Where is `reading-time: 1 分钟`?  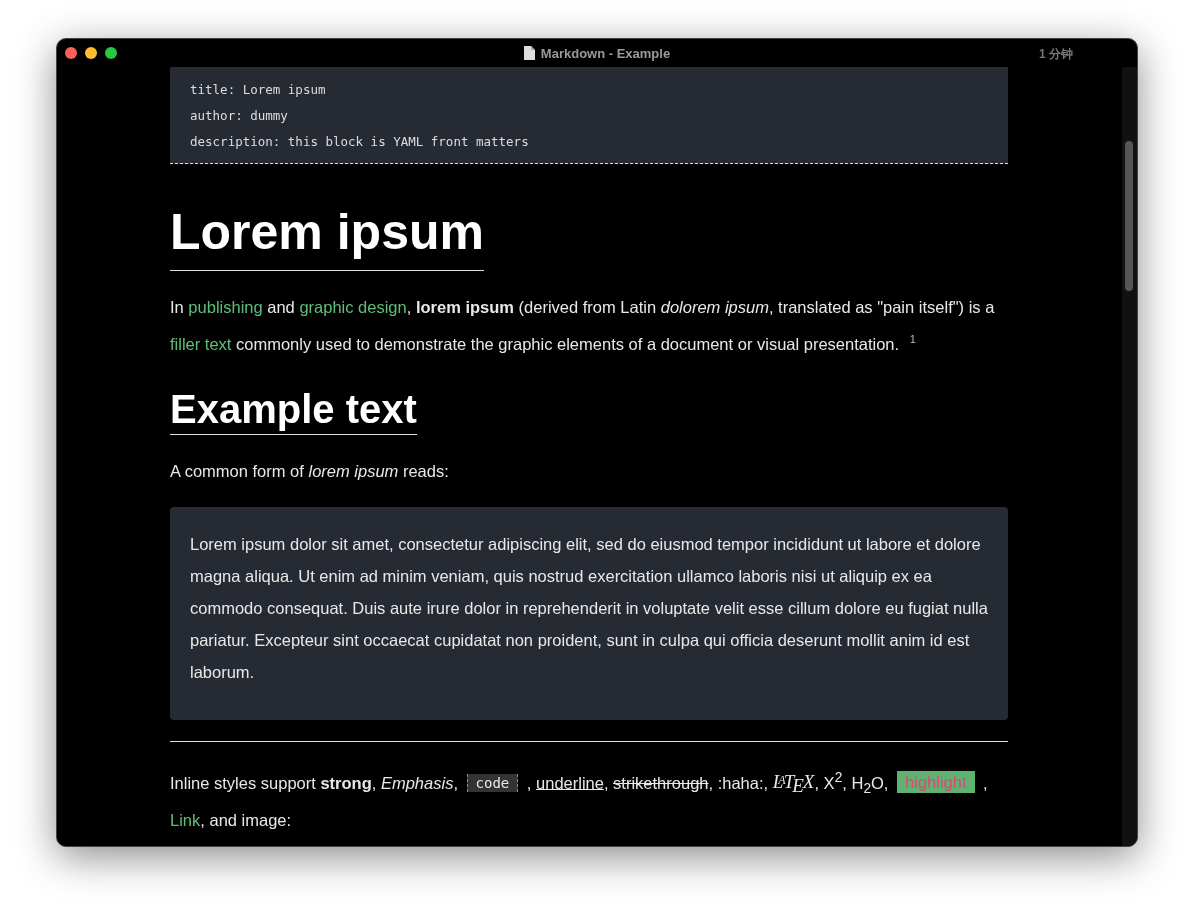 reading-time: 1 分钟 is located at coordinates (1056, 54).